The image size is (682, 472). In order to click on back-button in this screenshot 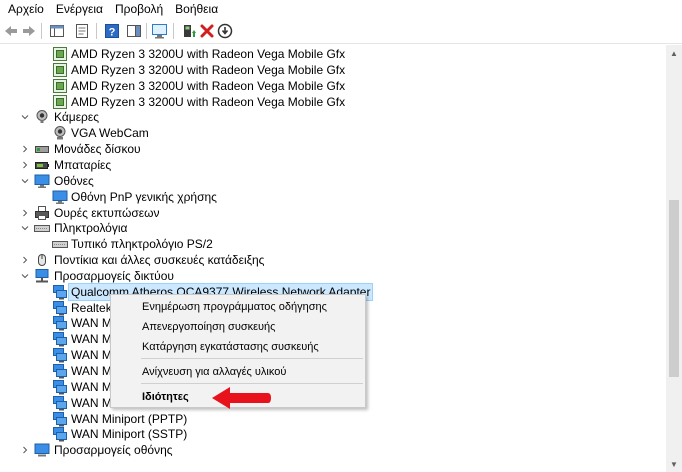, I will do `click(11, 31)`.